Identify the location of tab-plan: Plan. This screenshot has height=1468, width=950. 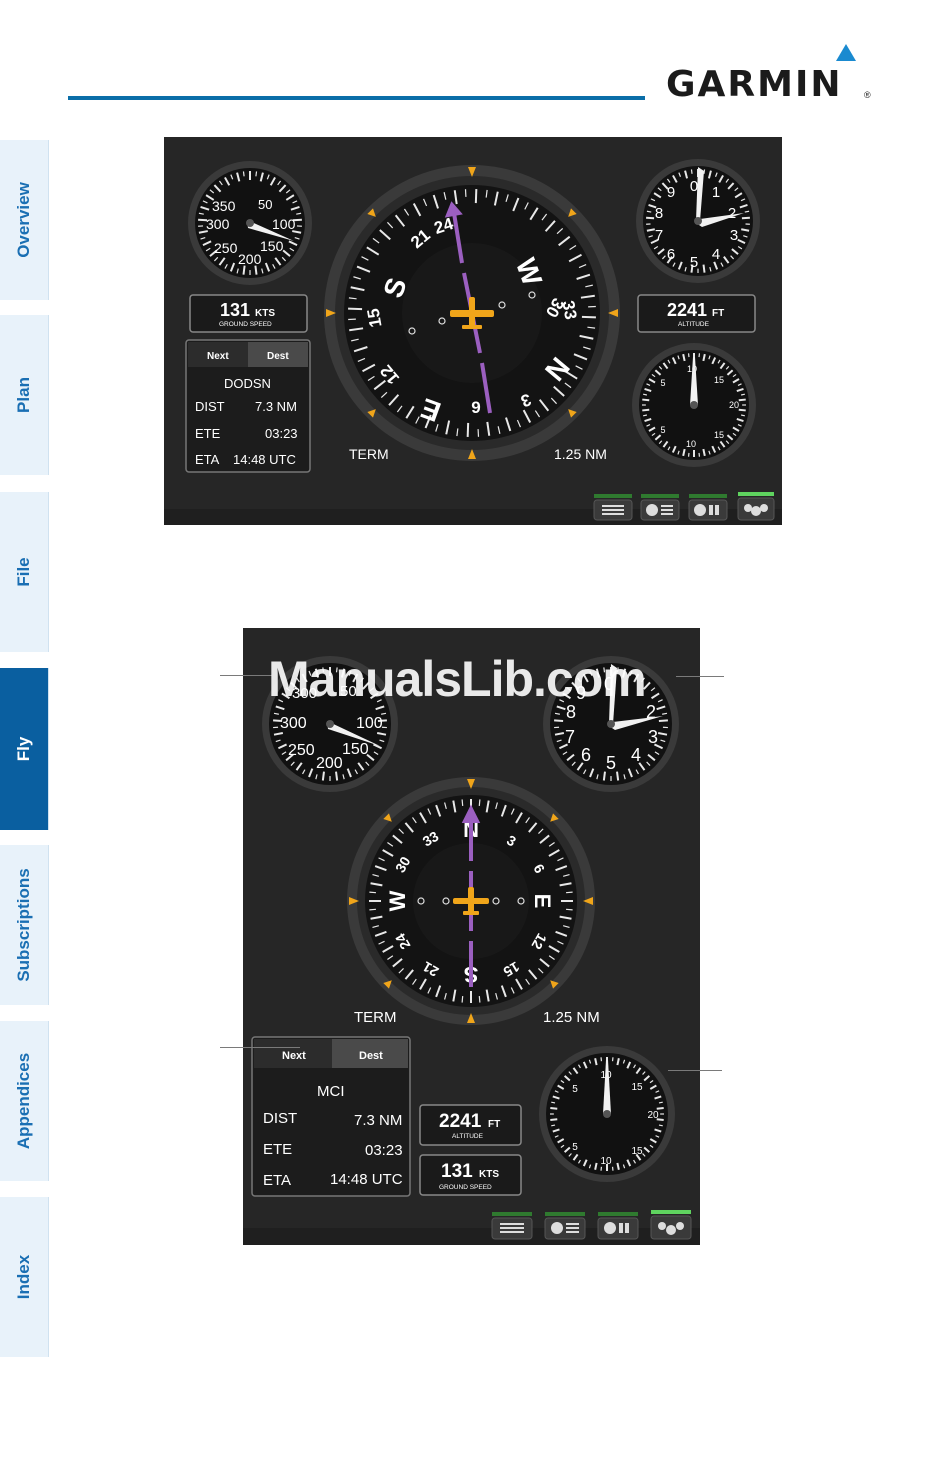
(24, 395).